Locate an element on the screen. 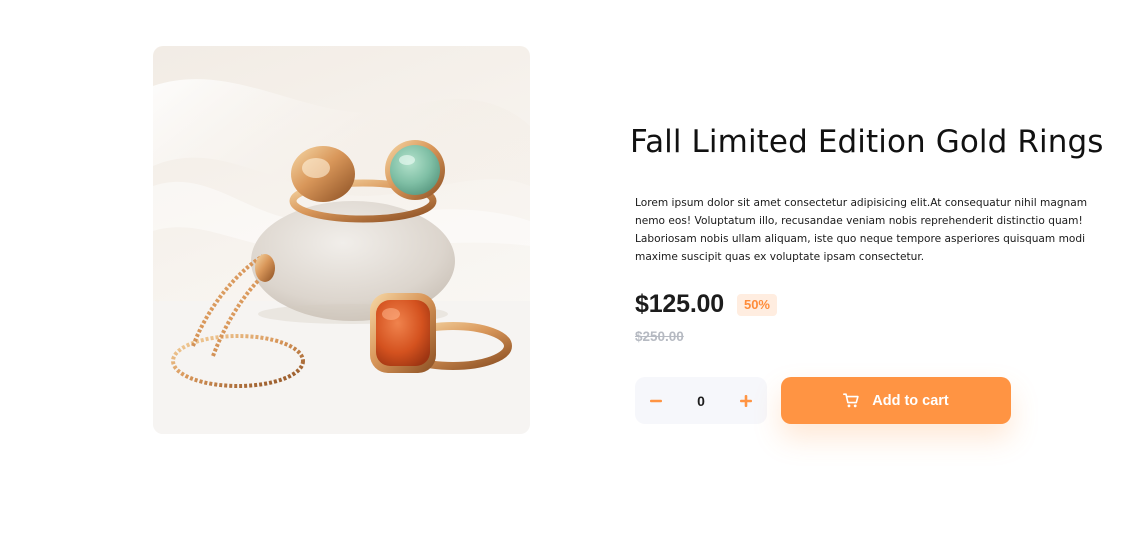  increase-quantity-button is located at coordinates (746, 401).